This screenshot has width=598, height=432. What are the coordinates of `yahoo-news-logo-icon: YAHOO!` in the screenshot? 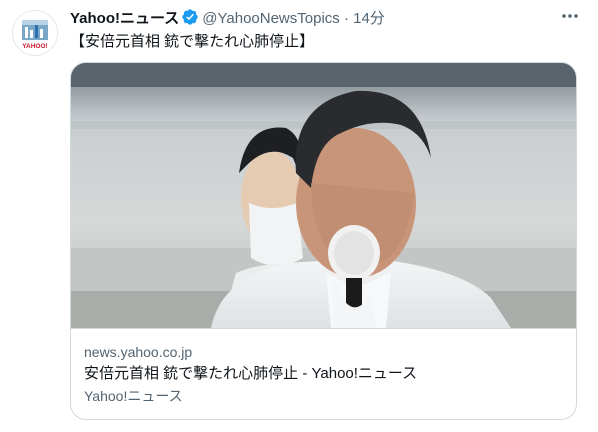 It's located at (35, 33).